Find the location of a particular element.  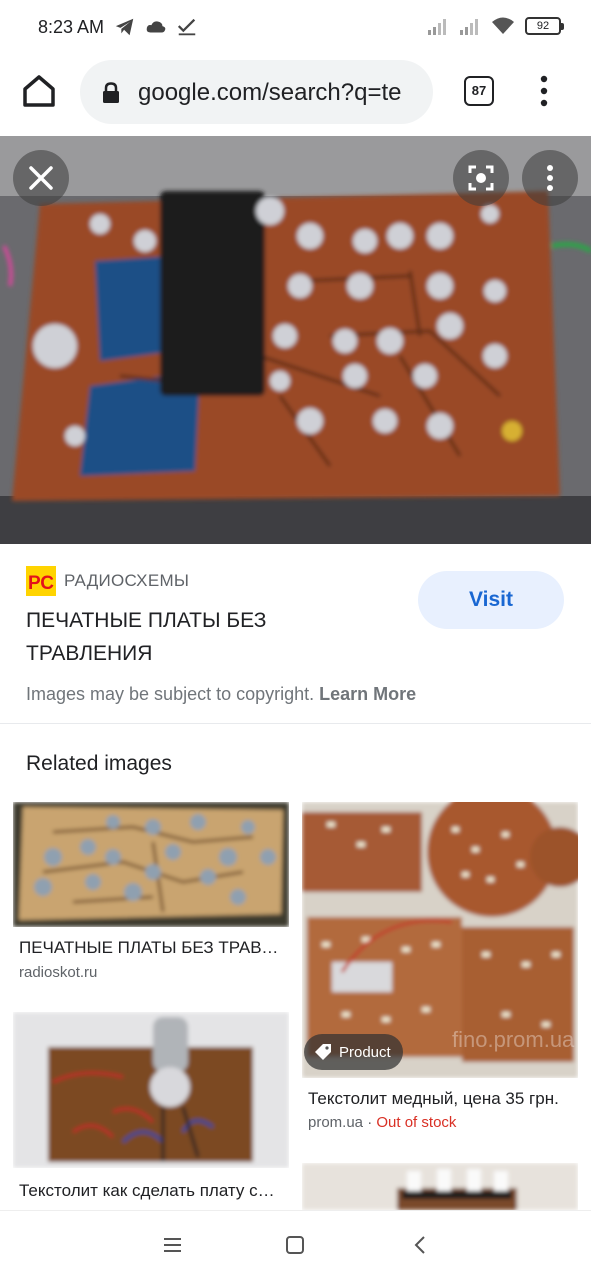

source-logo: РС is located at coordinates (41, 581).